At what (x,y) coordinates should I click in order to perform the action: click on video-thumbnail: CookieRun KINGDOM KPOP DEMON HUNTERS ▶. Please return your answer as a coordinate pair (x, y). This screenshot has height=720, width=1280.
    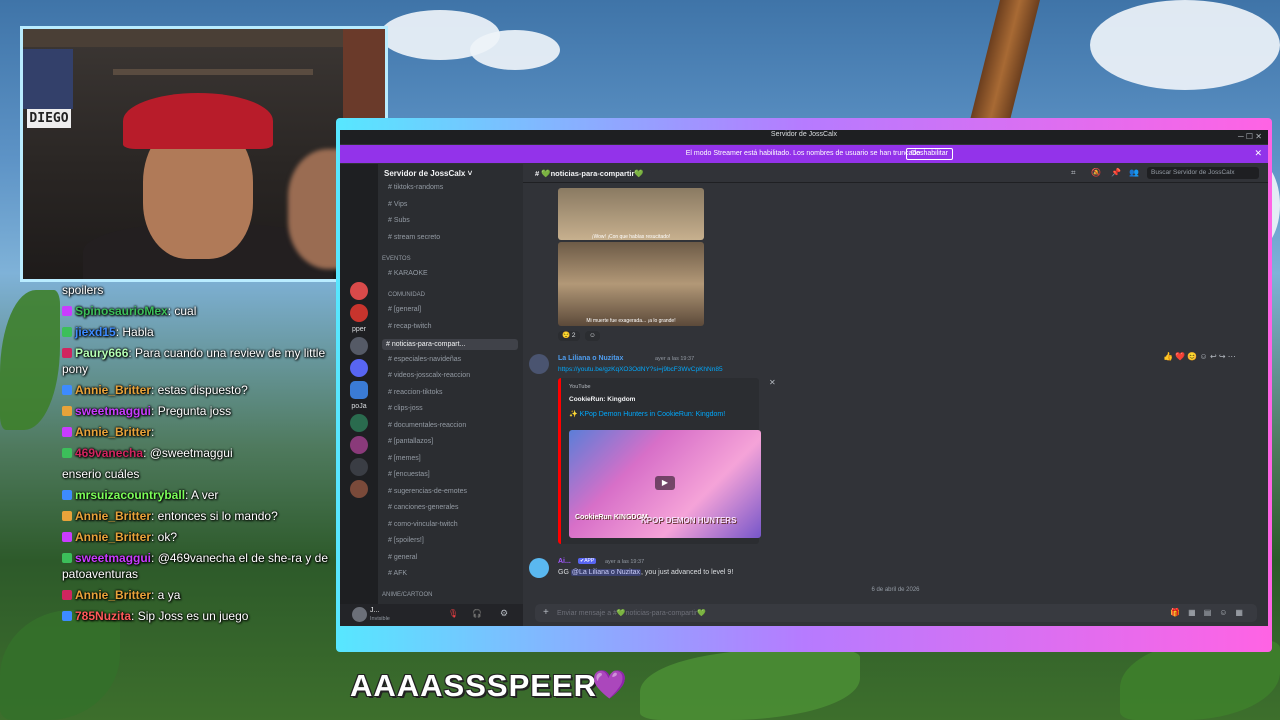
    Looking at the image, I should click on (665, 484).